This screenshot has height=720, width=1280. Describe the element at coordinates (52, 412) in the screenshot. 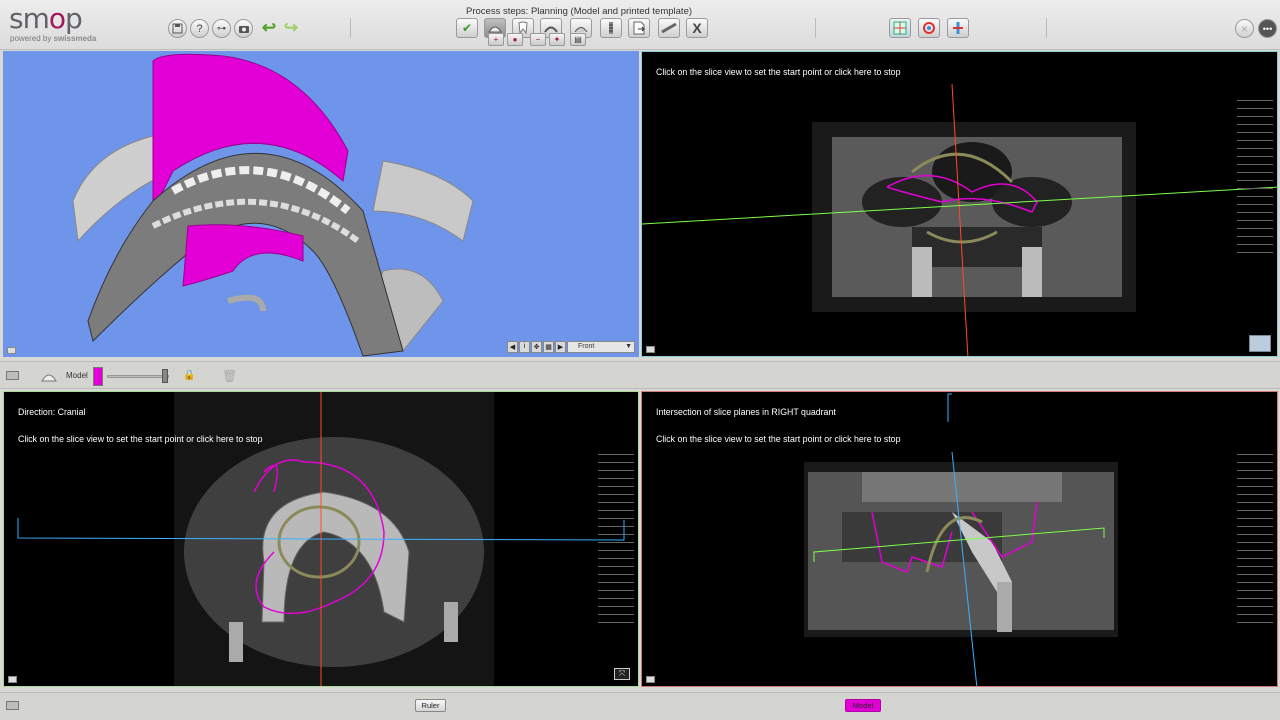

I see `direction-label: Direction: Cranial` at that location.